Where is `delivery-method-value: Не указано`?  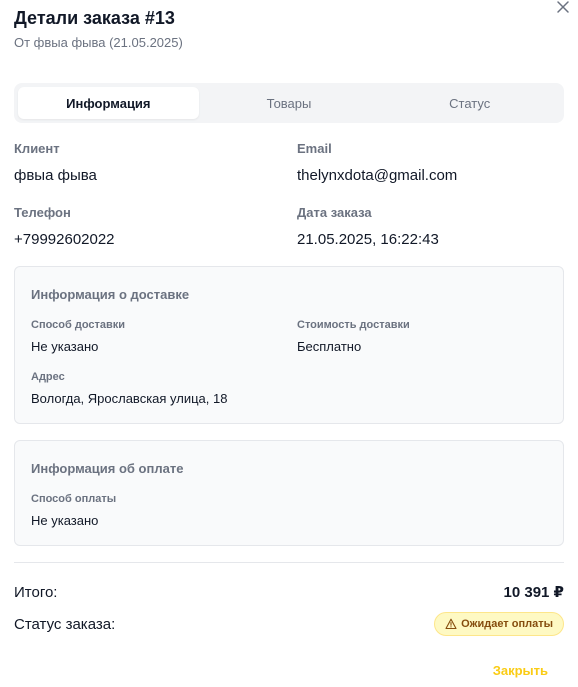
delivery-method-value: Не указано is located at coordinates (65, 346).